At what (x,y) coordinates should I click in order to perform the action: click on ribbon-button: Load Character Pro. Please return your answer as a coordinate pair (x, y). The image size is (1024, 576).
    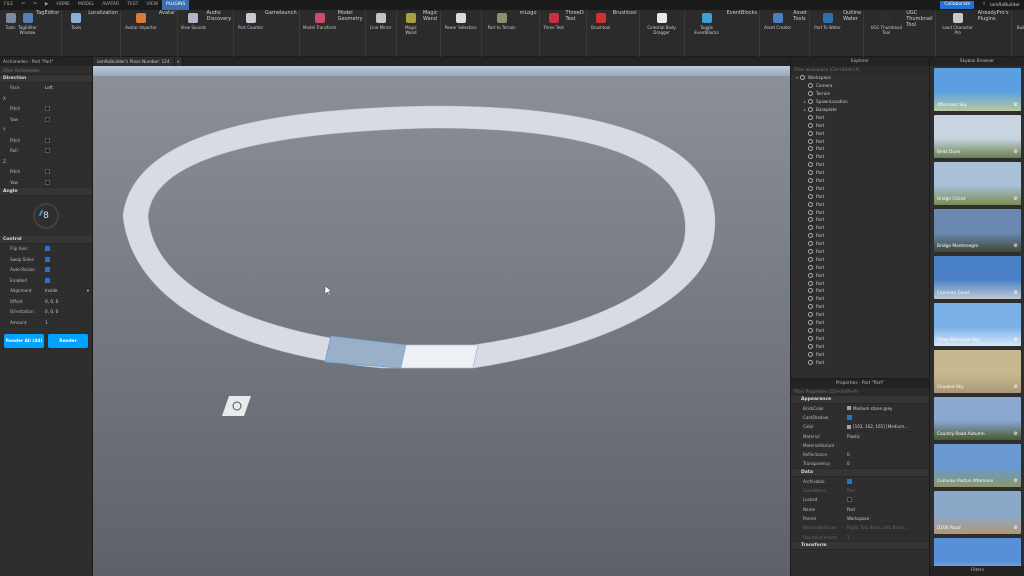
    Looking at the image, I should click on (958, 33).